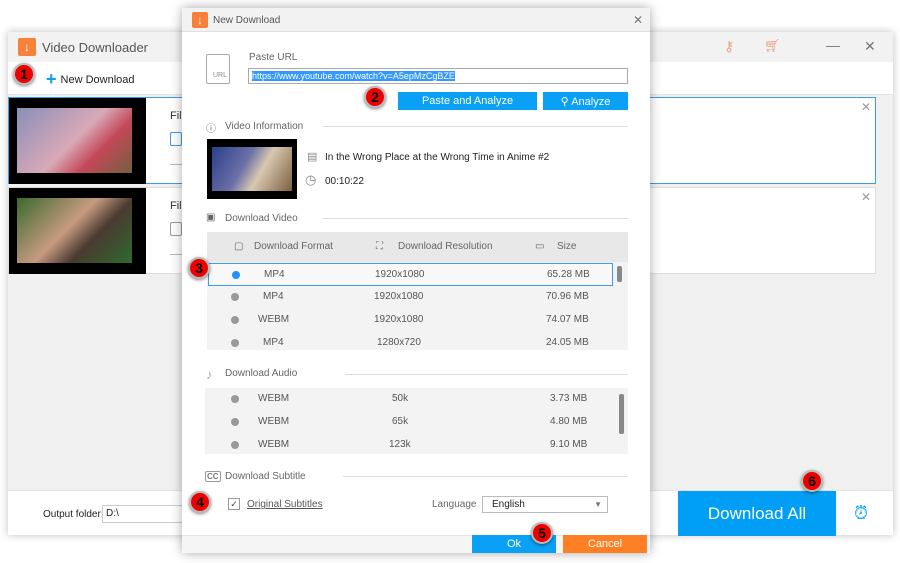 Image resolution: width=900 pixels, height=563 pixels. What do you see at coordinates (27, 47) in the screenshot?
I see `app-logo-icon: ↓` at bounding box center [27, 47].